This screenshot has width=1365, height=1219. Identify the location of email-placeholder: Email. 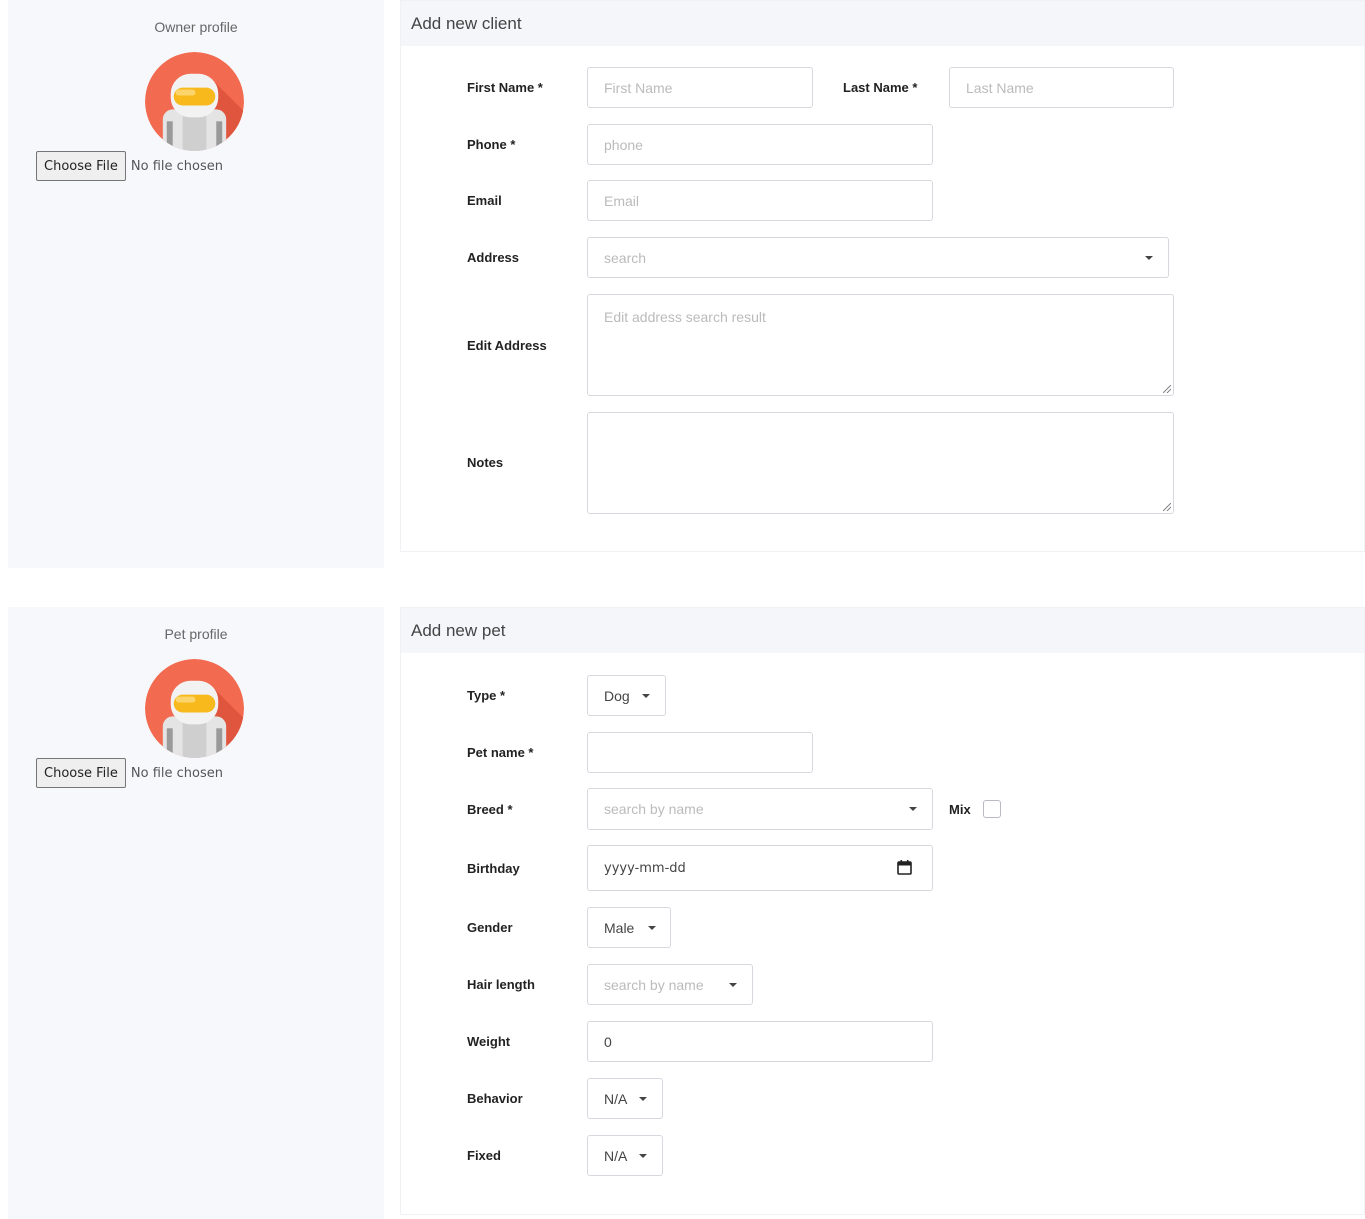
(622, 200).